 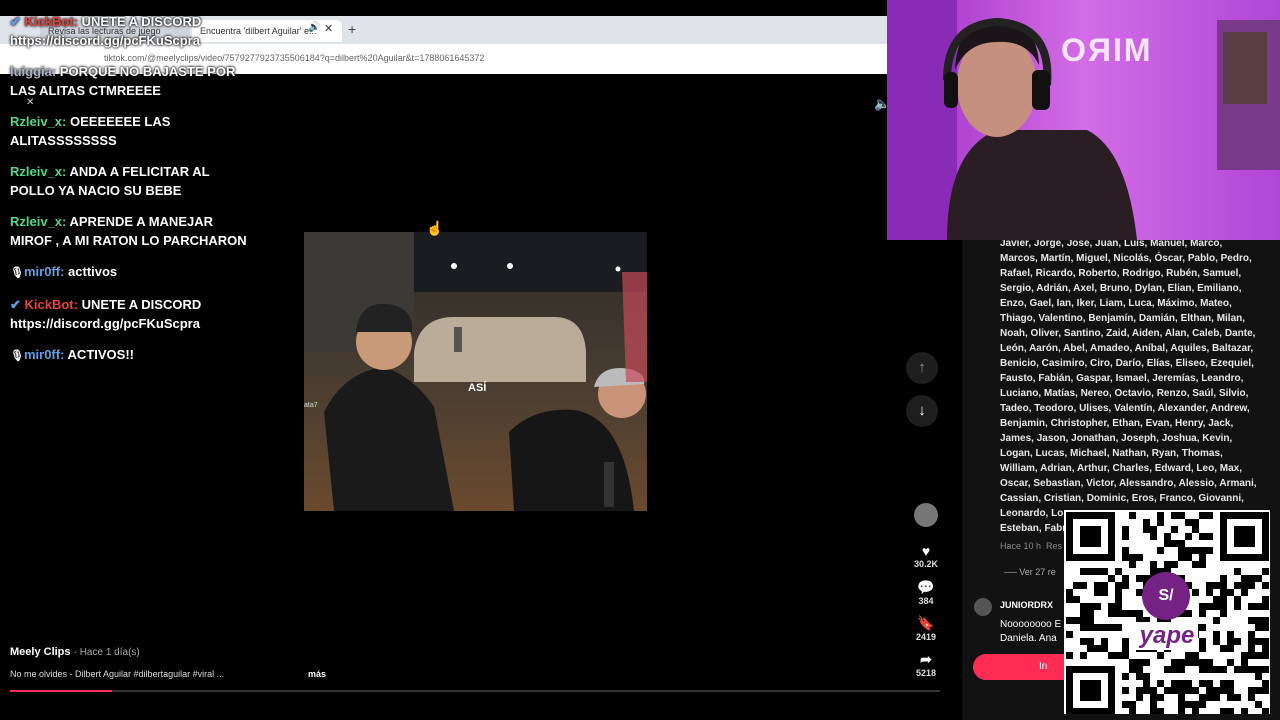 I want to click on comment-time: Hace 10 h, so click(x=1021, y=546).